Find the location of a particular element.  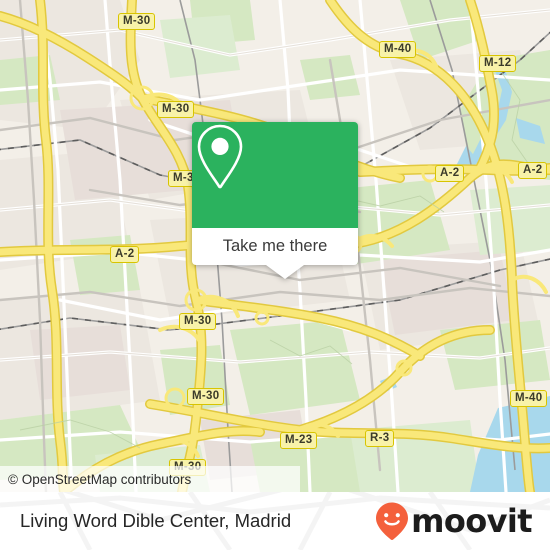

callout-action-panel: Take me there is located at coordinates (275, 253).